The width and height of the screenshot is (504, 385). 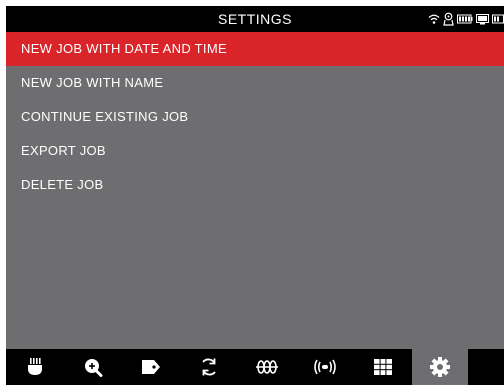 I want to click on rotate-icon, so click(x=209, y=367).